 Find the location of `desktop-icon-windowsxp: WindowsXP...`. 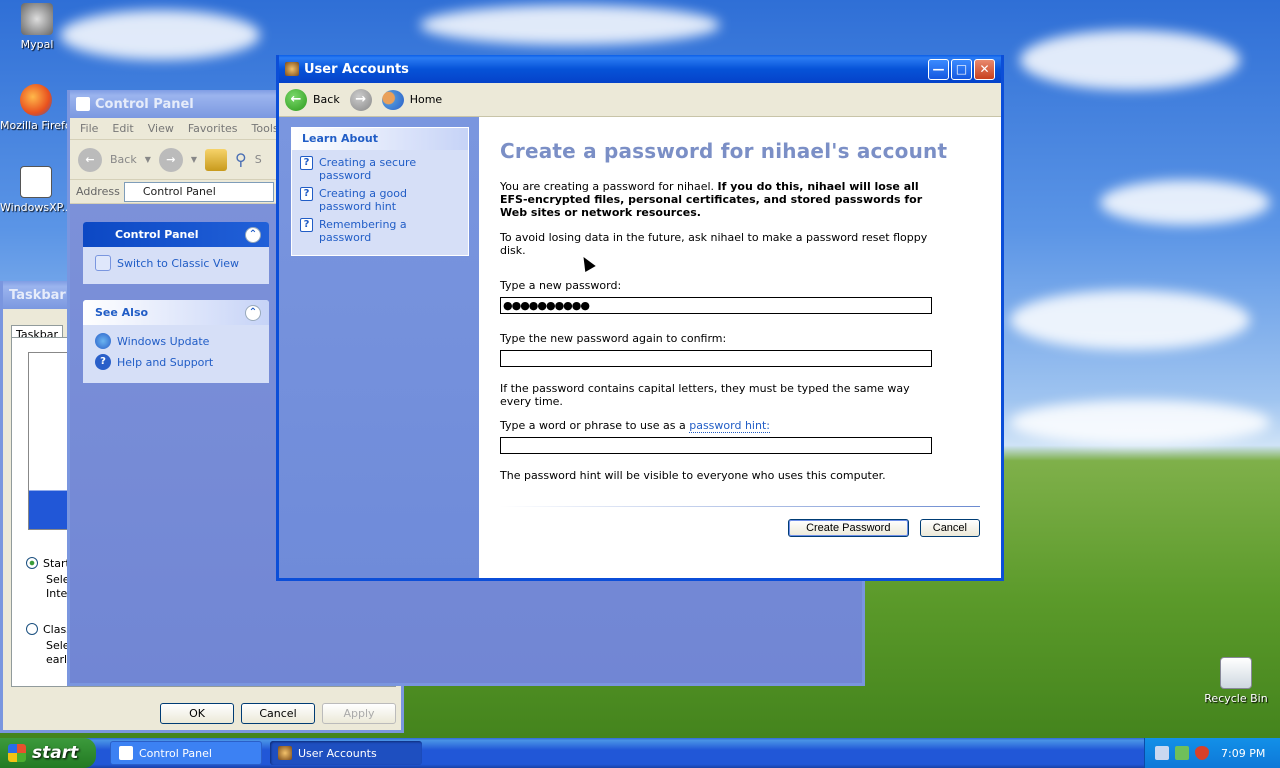

desktop-icon-windowsxp: WindowsXP... is located at coordinates (36, 190).